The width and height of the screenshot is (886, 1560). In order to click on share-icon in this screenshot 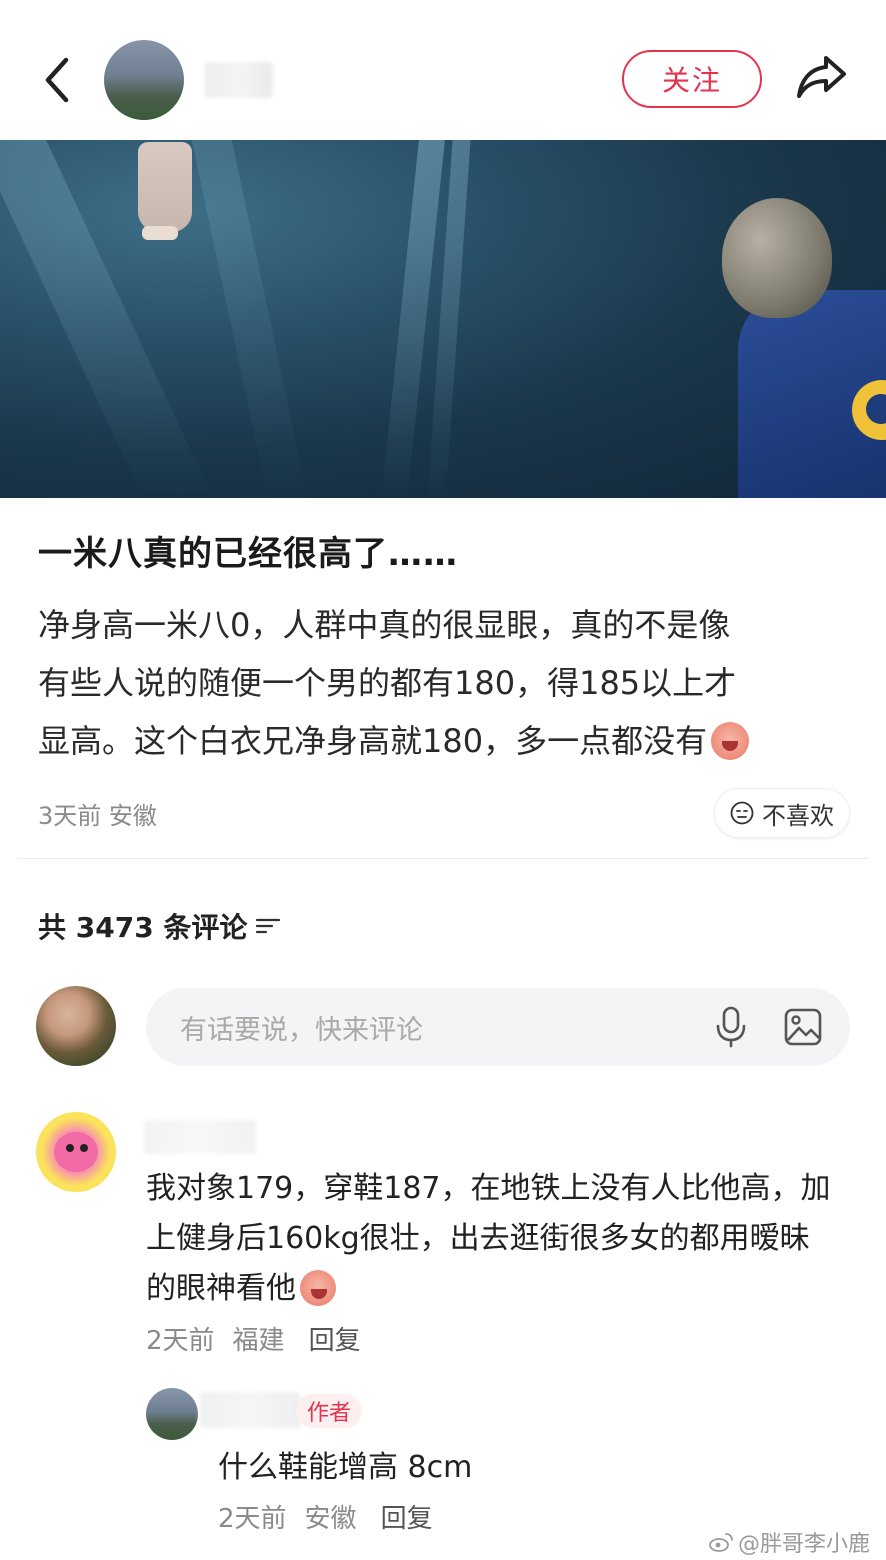, I will do `click(821, 77)`.